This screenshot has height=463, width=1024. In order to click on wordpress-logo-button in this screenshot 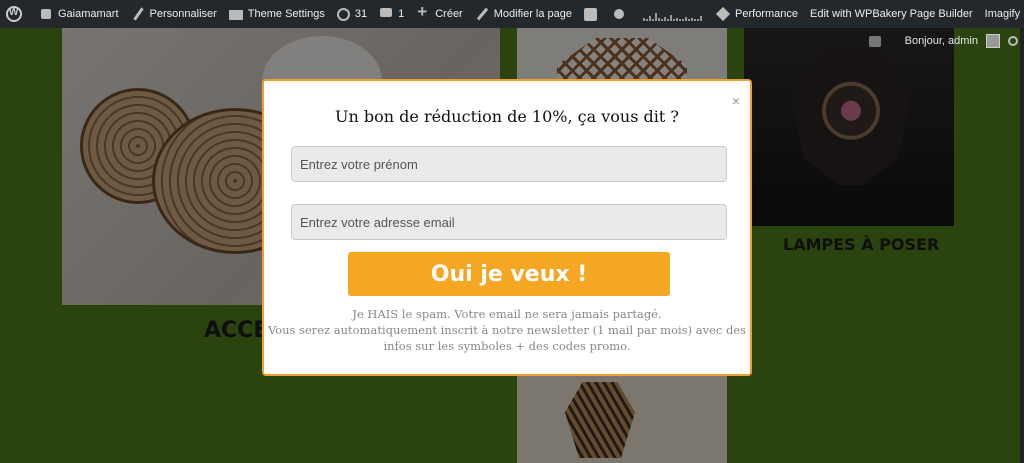, I will do `click(16, 14)`.